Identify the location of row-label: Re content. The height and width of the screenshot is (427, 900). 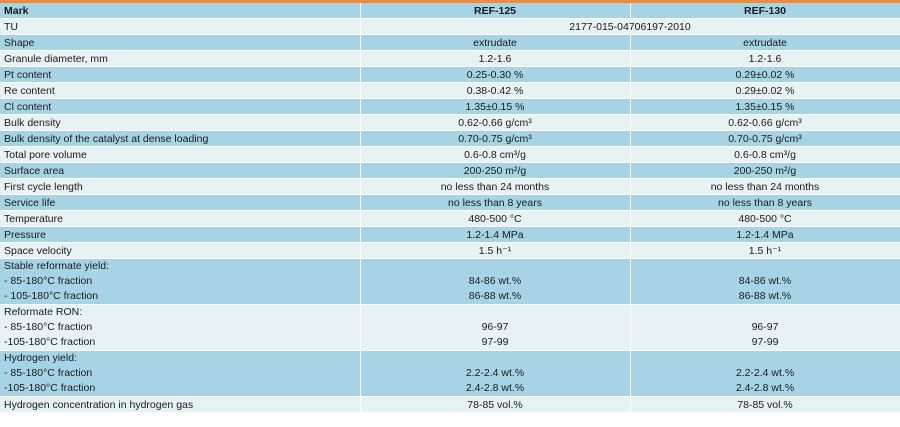
(180, 90).